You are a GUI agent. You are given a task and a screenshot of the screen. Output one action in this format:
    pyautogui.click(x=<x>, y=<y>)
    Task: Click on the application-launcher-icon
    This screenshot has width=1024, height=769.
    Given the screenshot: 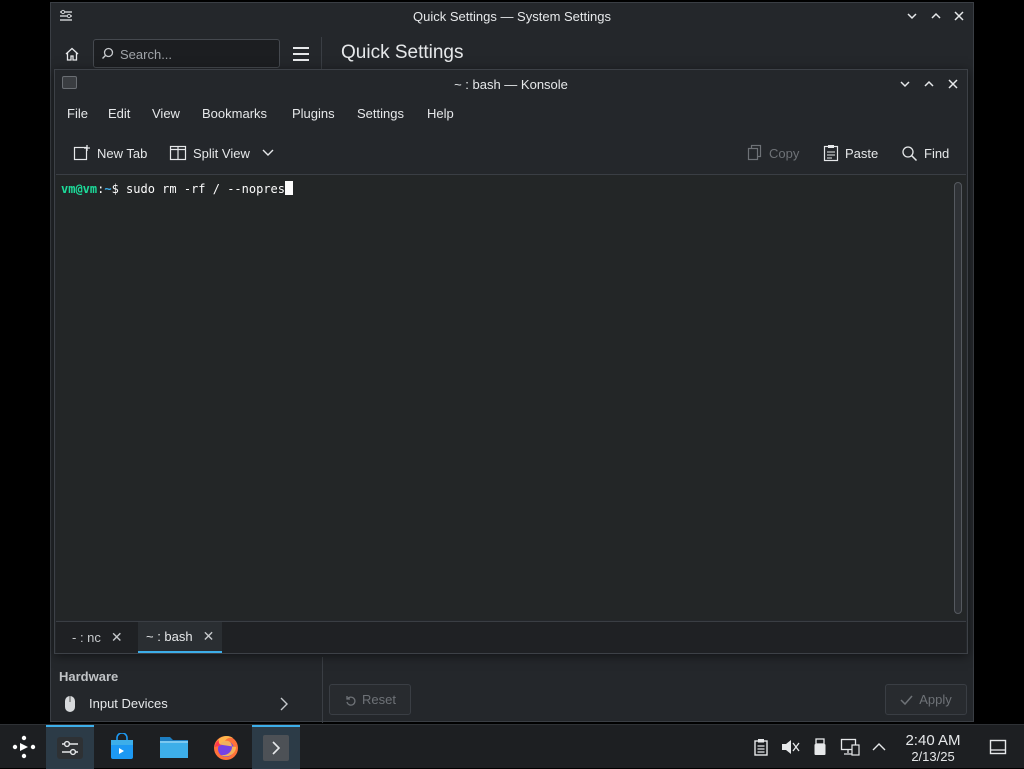 What is the action you would take?
    pyautogui.click(x=24, y=747)
    